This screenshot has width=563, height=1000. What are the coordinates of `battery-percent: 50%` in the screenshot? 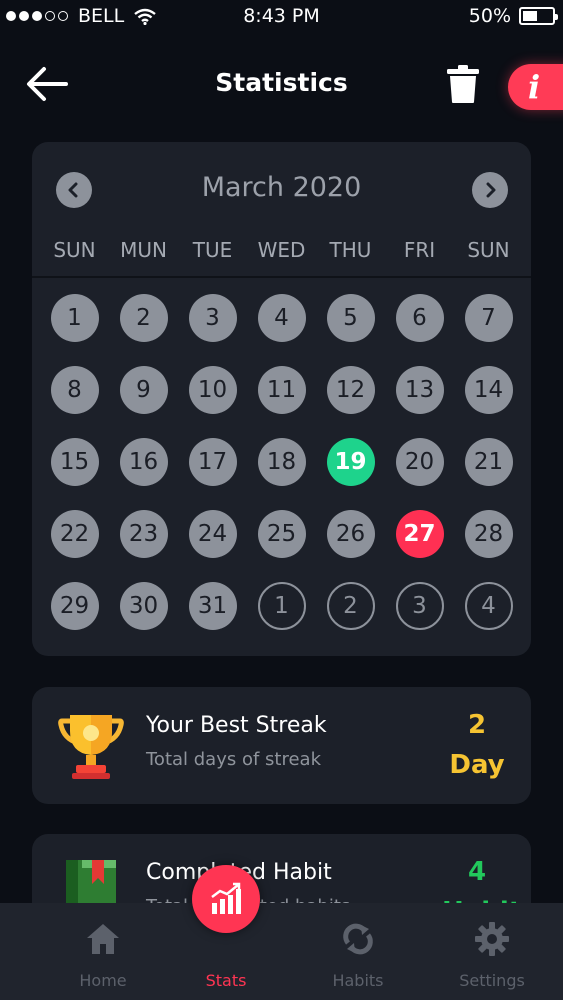 It's located at (489, 16).